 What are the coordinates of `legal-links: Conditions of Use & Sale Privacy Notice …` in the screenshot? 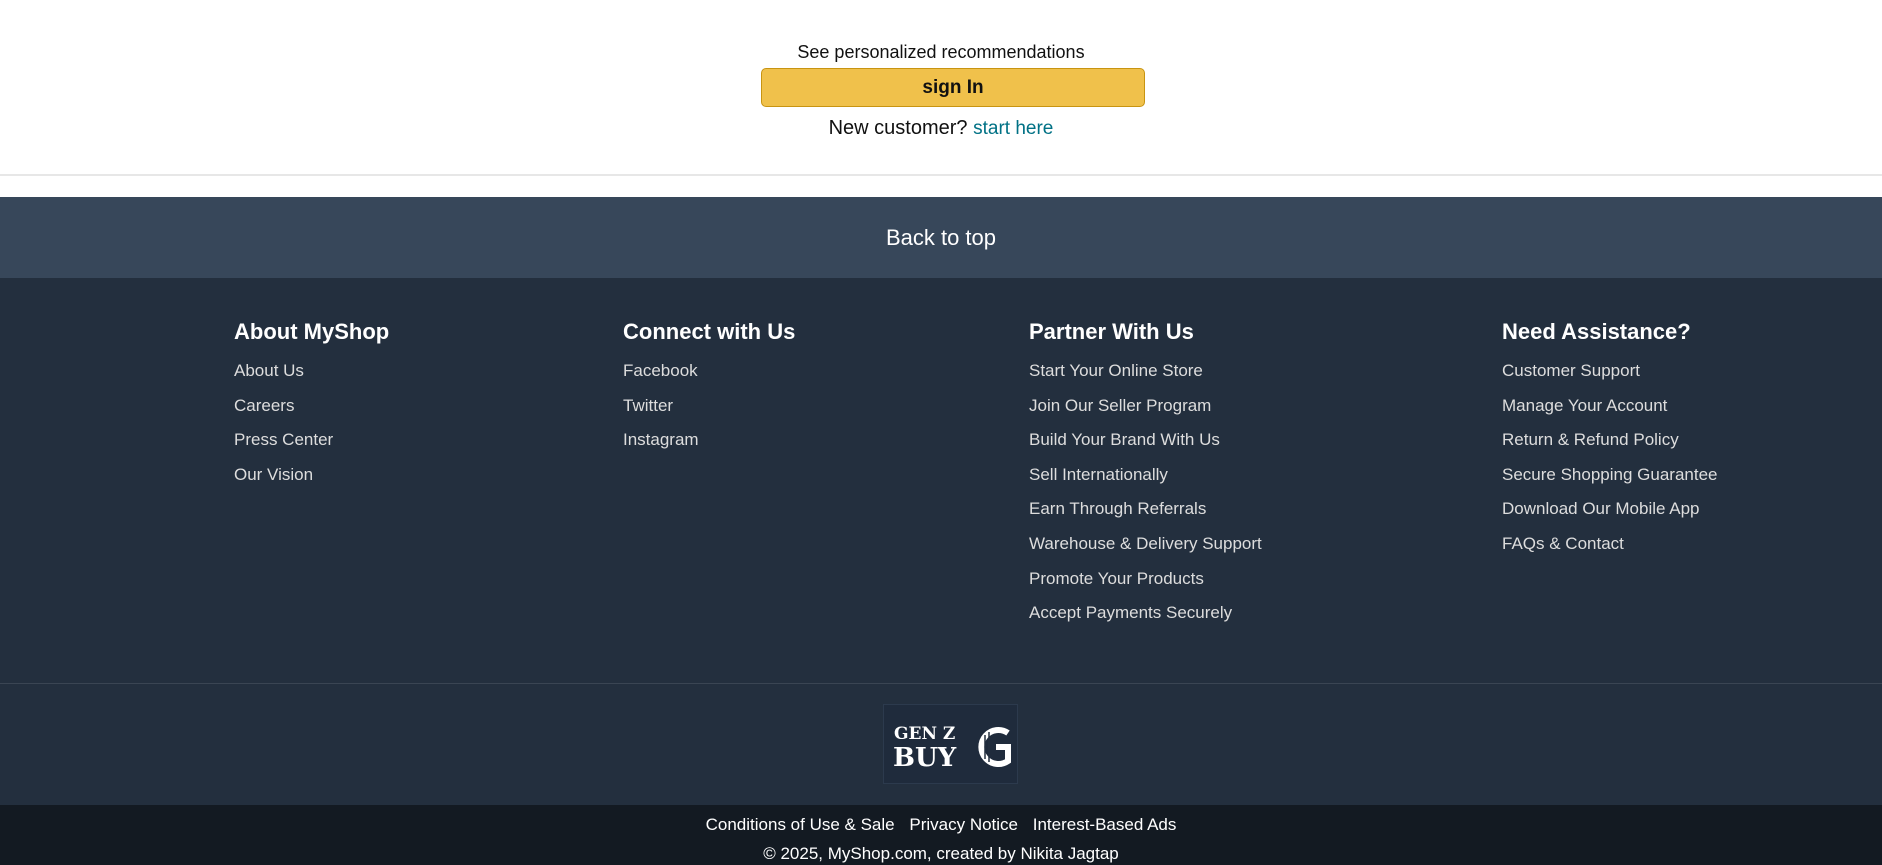 It's located at (941, 825).